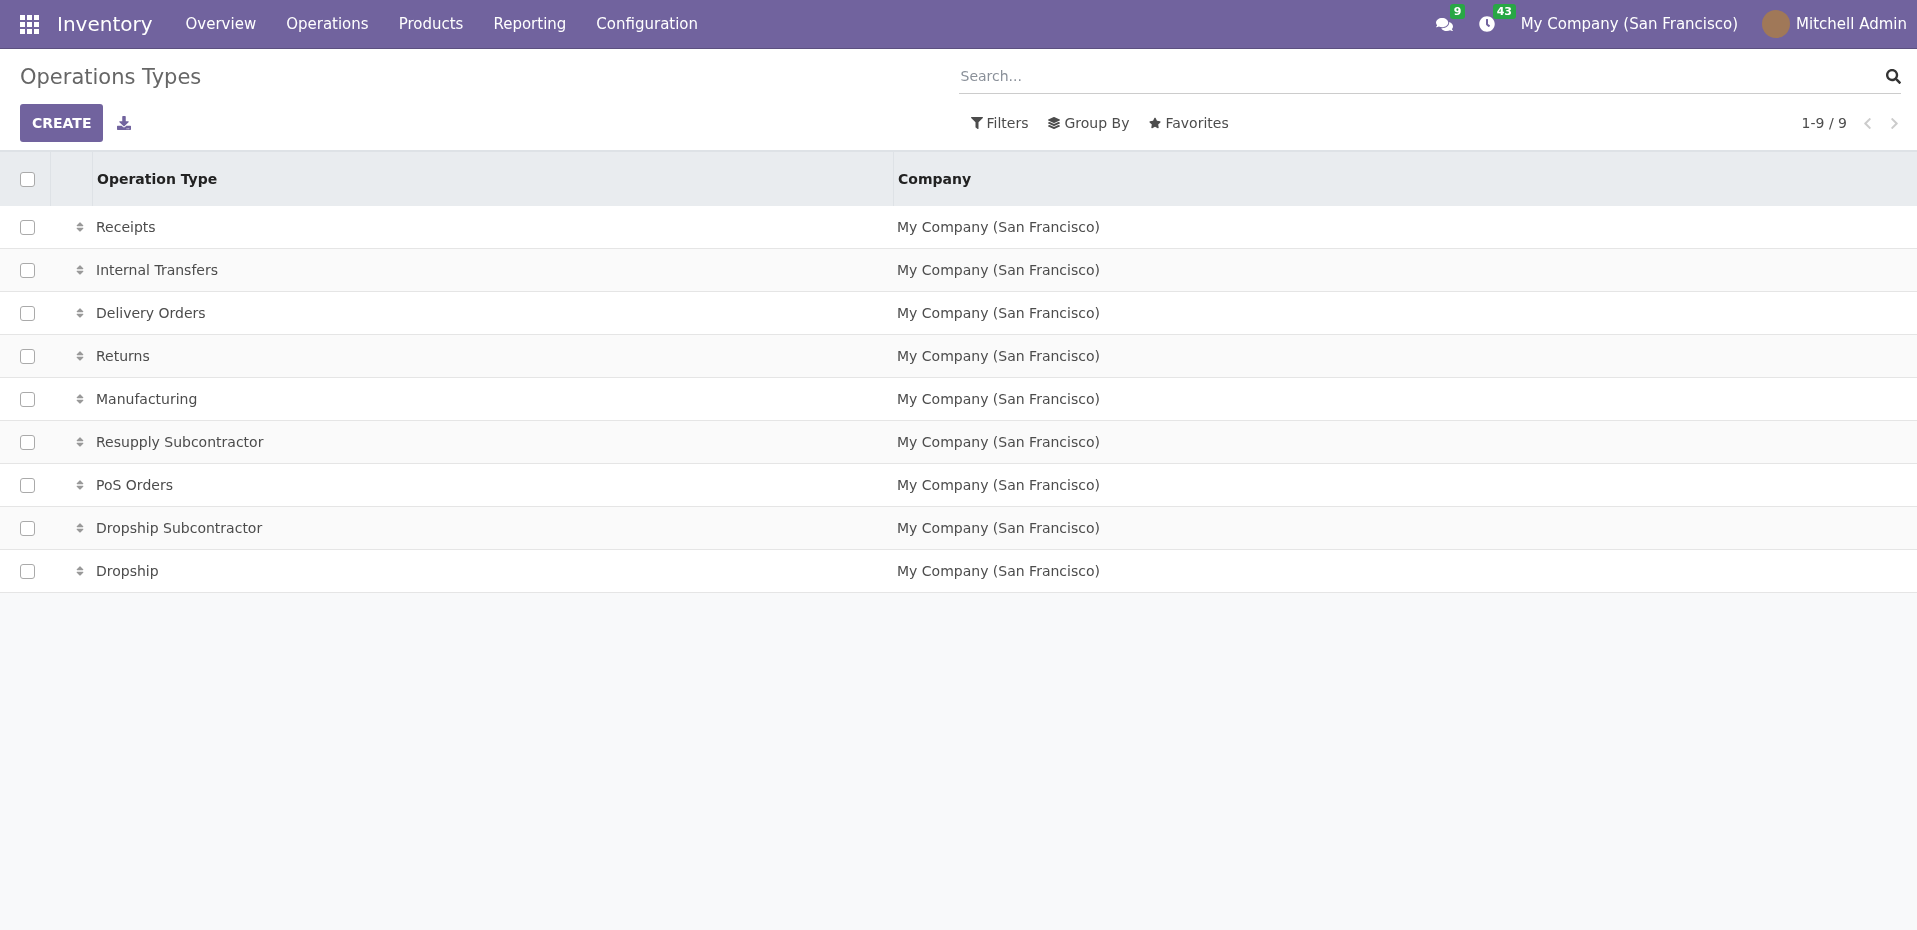 The width and height of the screenshot is (1917, 930). What do you see at coordinates (126, 227) in the screenshot?
I see `table-cell-text: Receipts` at bounding box center [126, 227].